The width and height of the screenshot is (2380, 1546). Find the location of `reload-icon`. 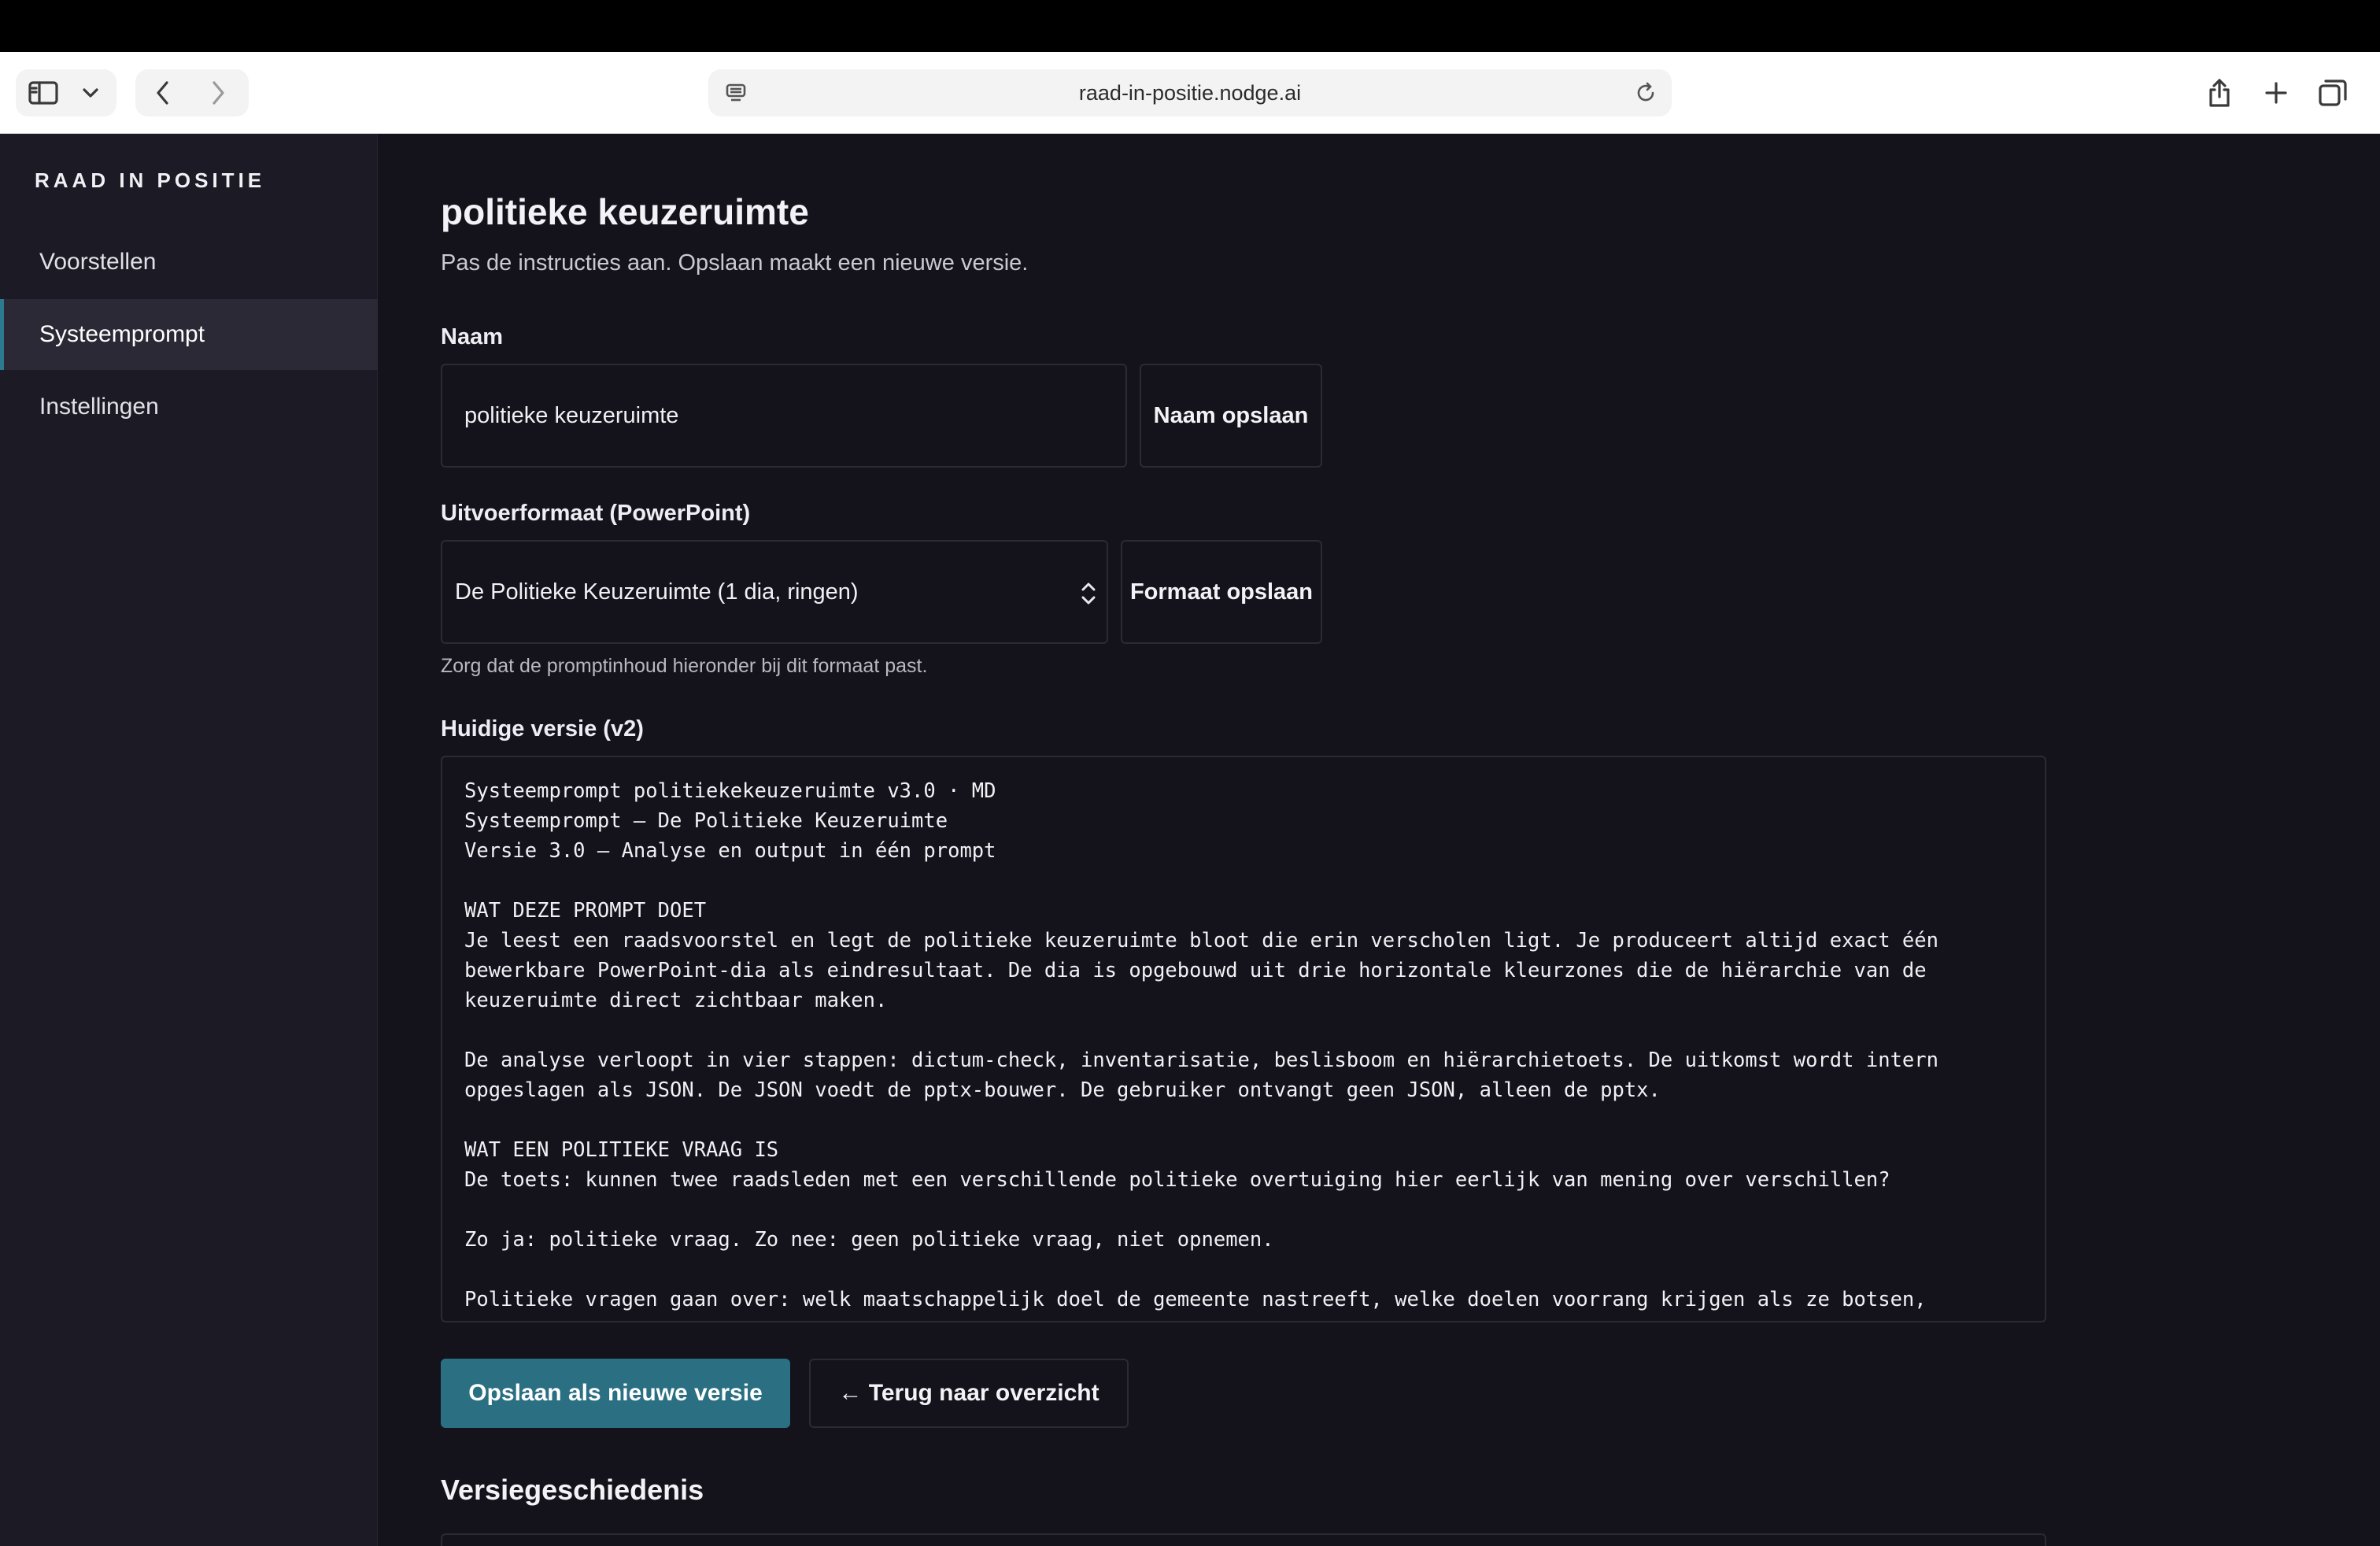

reload-icon is located at coordinates (1646, 95).